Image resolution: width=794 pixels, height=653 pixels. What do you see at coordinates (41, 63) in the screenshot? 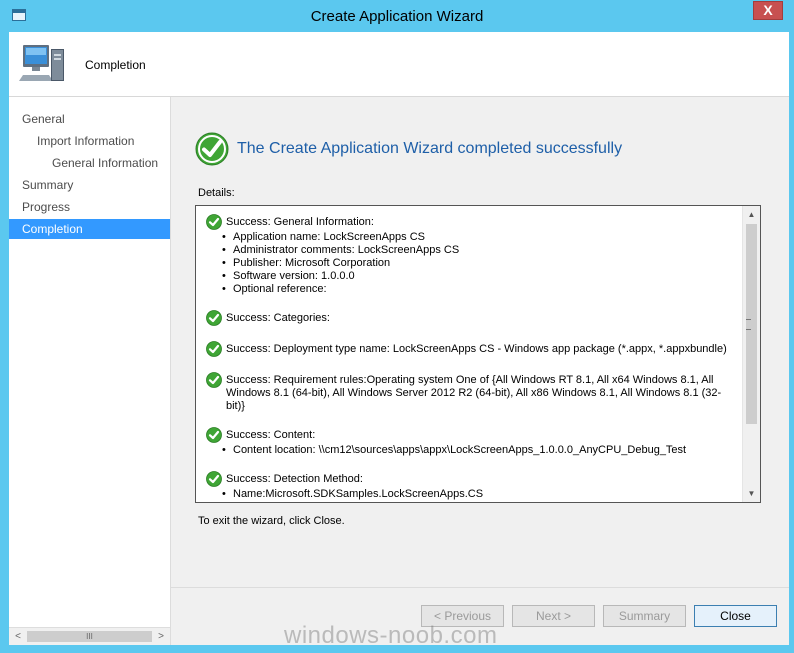
I see `computer-icon` at bounding box center [41, 63].